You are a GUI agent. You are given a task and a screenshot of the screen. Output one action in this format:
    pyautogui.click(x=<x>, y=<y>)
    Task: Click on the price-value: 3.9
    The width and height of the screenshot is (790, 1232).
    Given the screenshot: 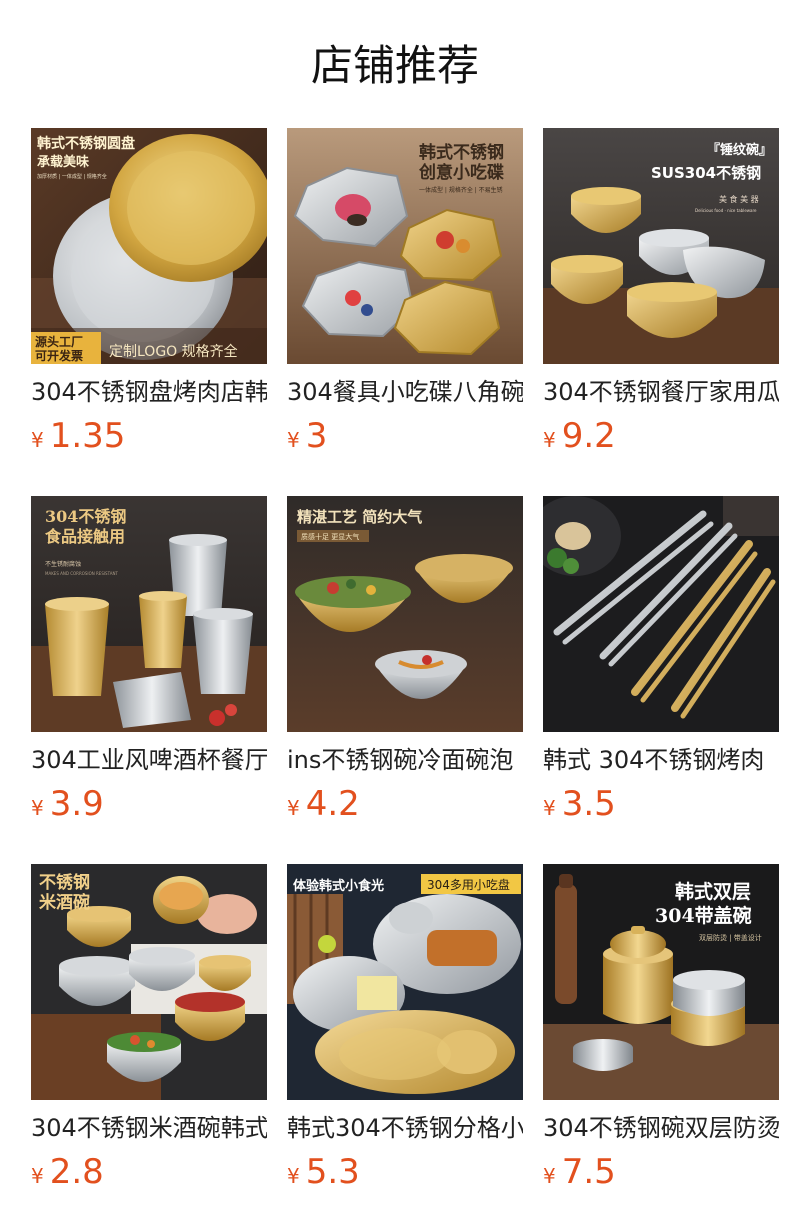 What is the action you would take?
    pyautogui.click(x=76, y=804)
    